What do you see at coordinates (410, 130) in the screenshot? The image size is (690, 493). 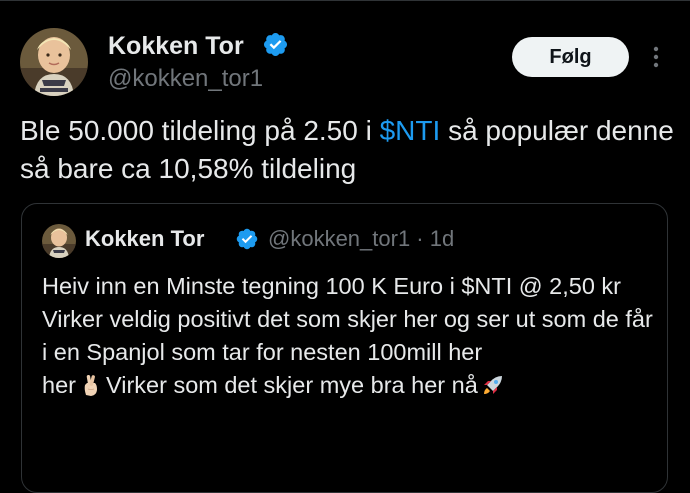 I see `cashtag-link: $NTI` at bounding box center [410, 130].